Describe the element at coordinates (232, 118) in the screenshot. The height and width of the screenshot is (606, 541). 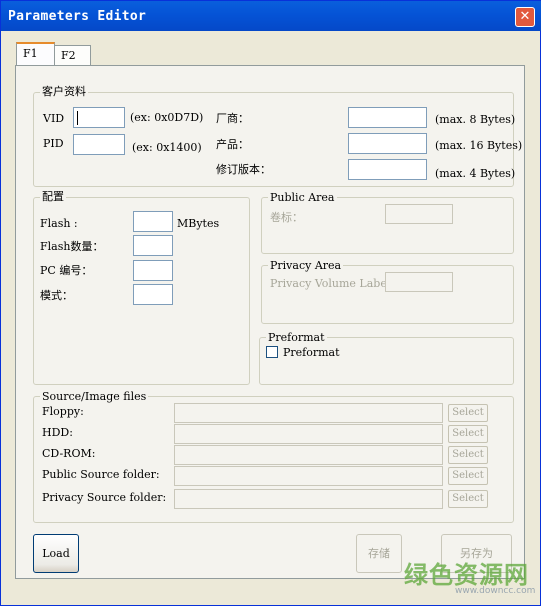
I see `vendor-label: 厂商：` at that location.